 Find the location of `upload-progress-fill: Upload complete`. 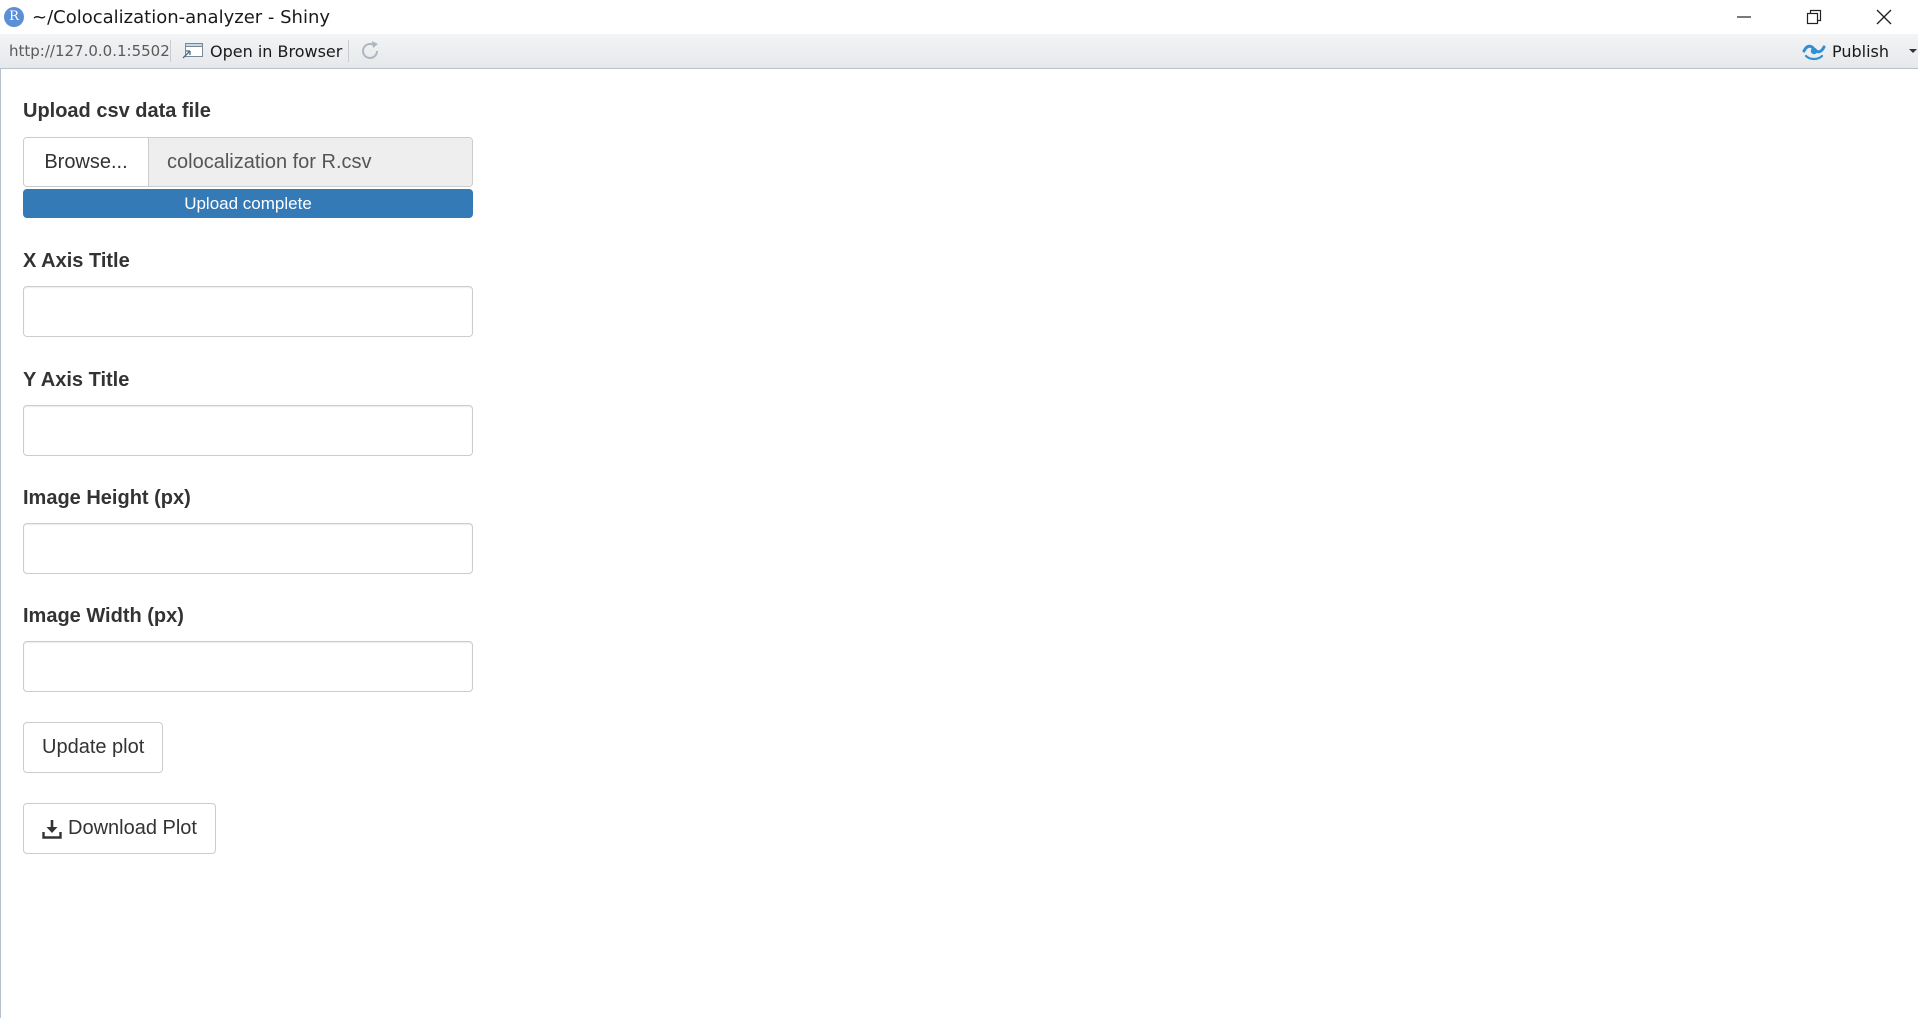

upload-progress-fill: Upload complete is located at coordinates (248, 203).